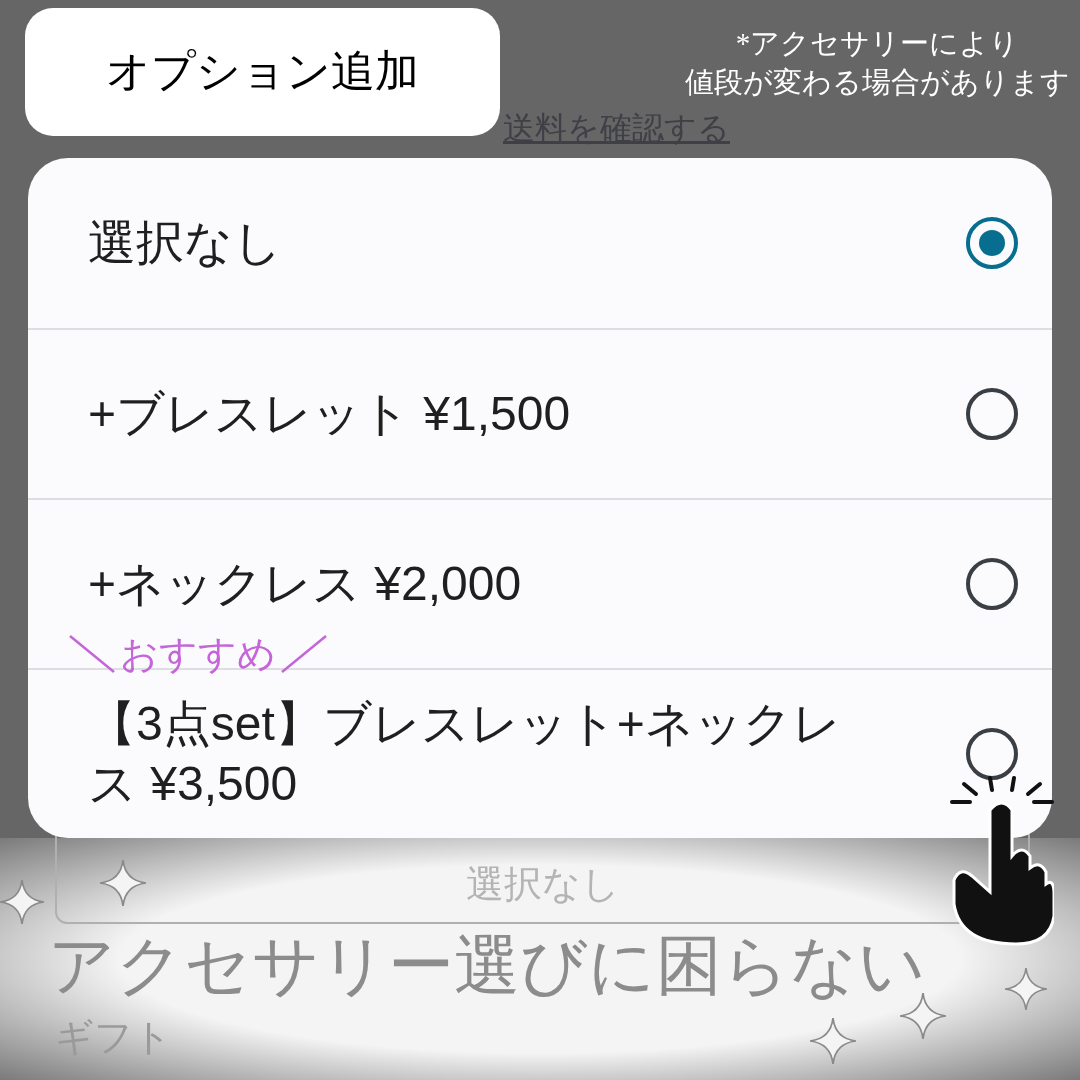  Describe the element at coordinates (262, 72) in the screenshot. I see `title-label: オプション追加` at that location.